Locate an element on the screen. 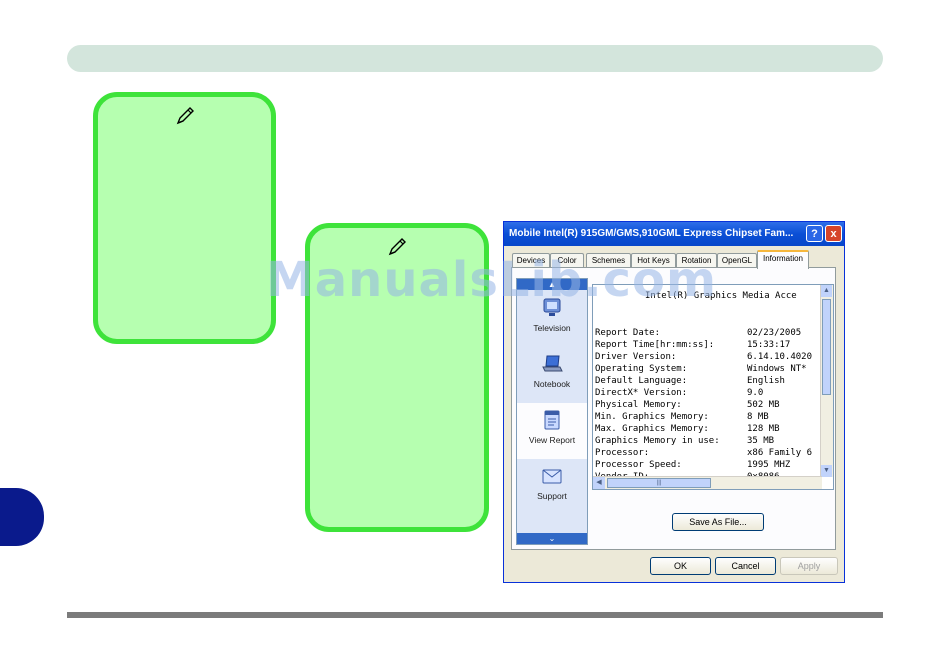  television-icon is located at coordinates (552, 307).